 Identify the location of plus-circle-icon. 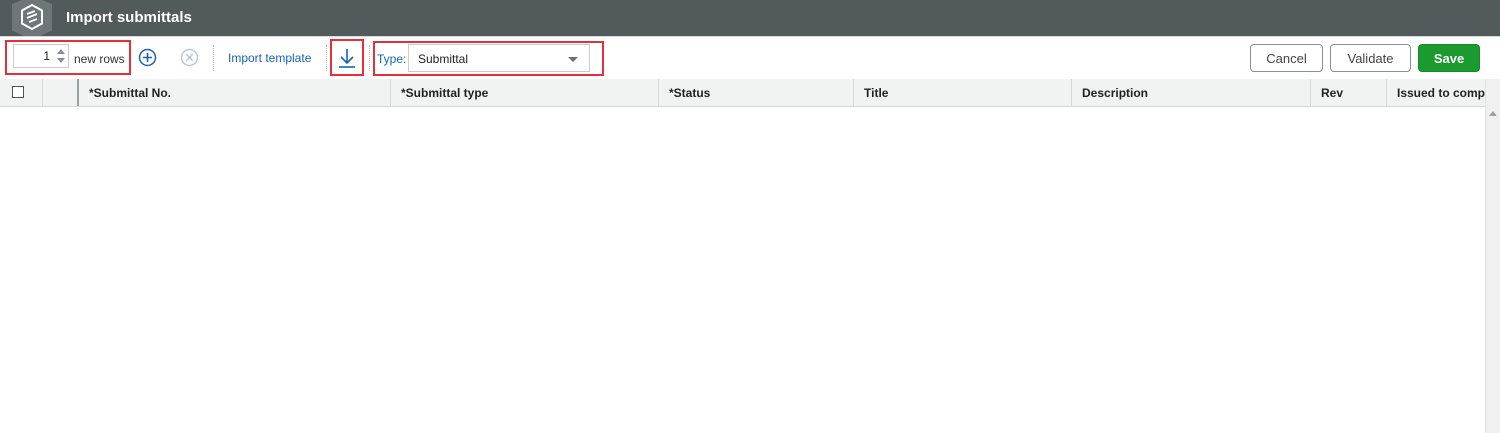
(147, 60).